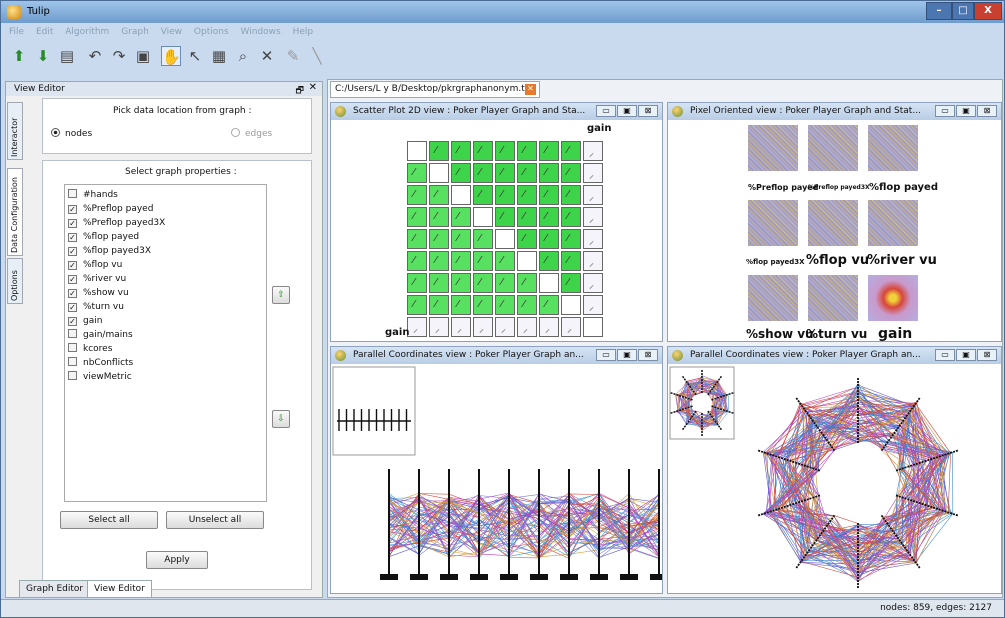 The image size is (1005, 618). What do you see at coordinates (119, 589) in the screenshot?
I see `tab-view-editor: View Editor` at bounding box center [119, 589].